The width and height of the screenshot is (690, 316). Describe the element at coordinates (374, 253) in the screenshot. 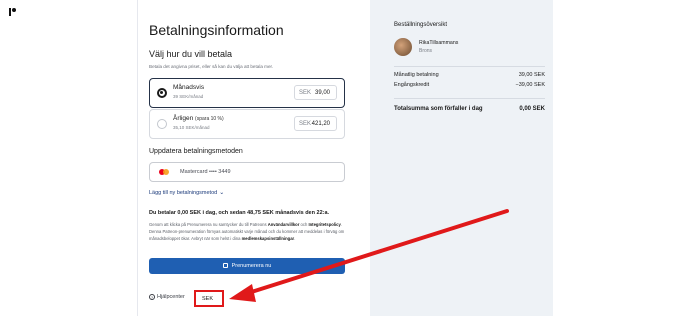

I see `annotation-arrow-line` at that location.